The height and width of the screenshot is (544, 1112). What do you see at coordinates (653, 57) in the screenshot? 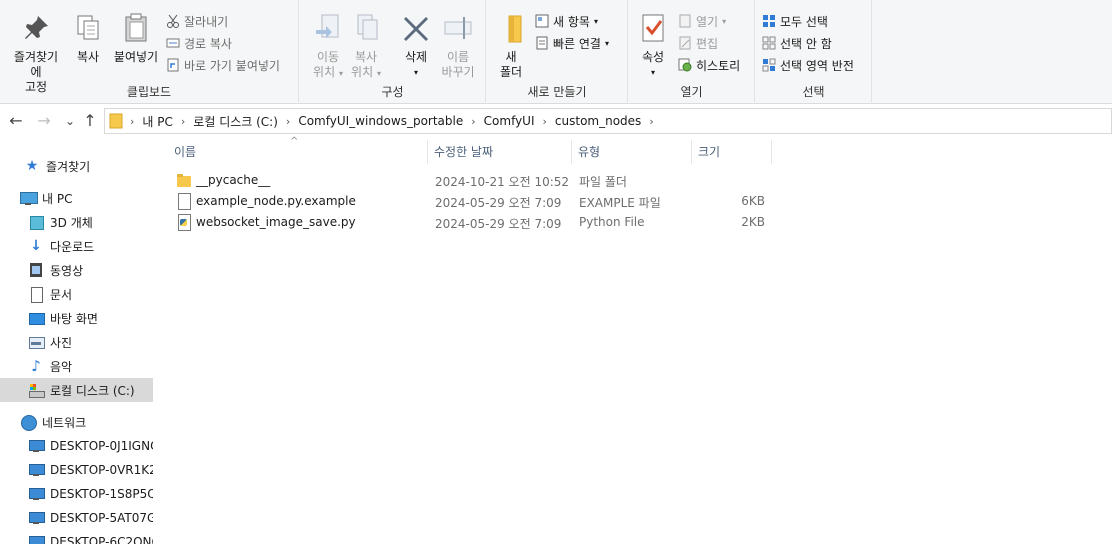
I see `properties-label: 속성` at bounding box center [653, 57].